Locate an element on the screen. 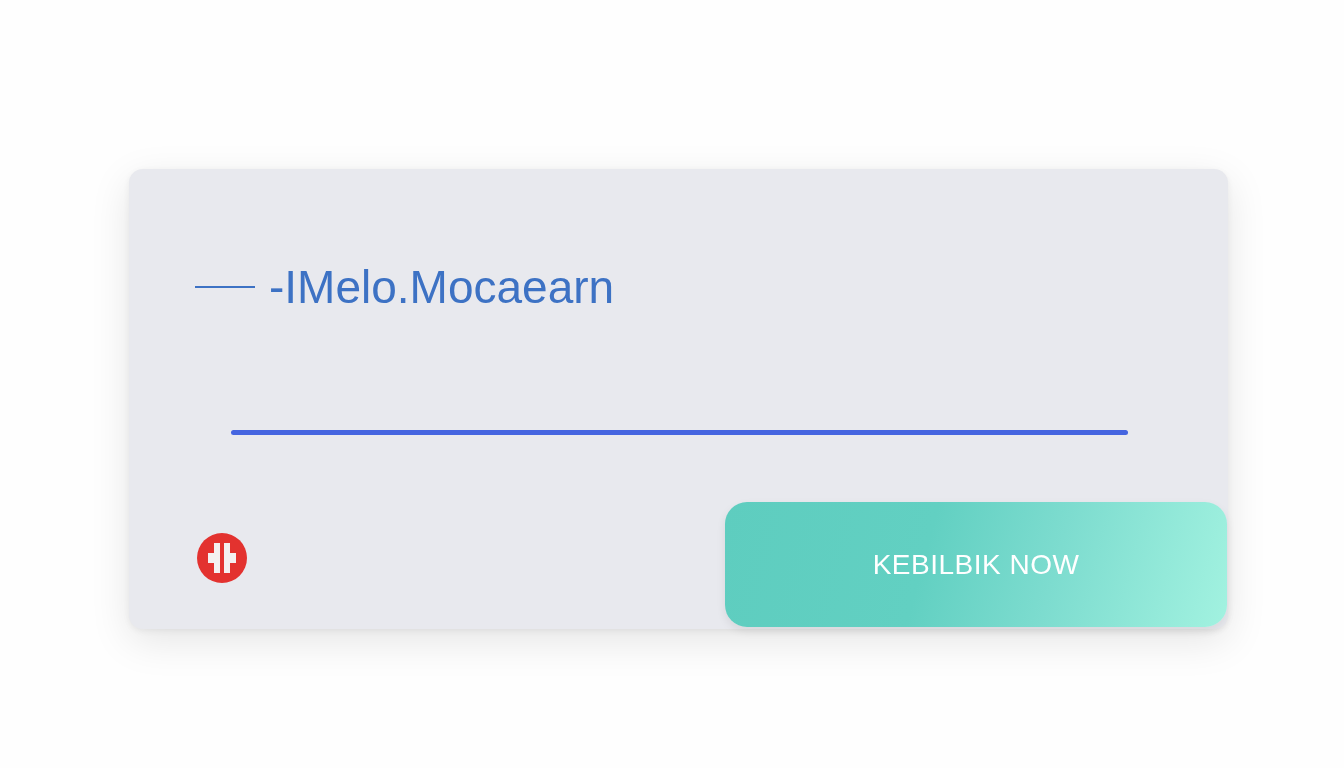  dash-icon is located at coordinates (225, 287).